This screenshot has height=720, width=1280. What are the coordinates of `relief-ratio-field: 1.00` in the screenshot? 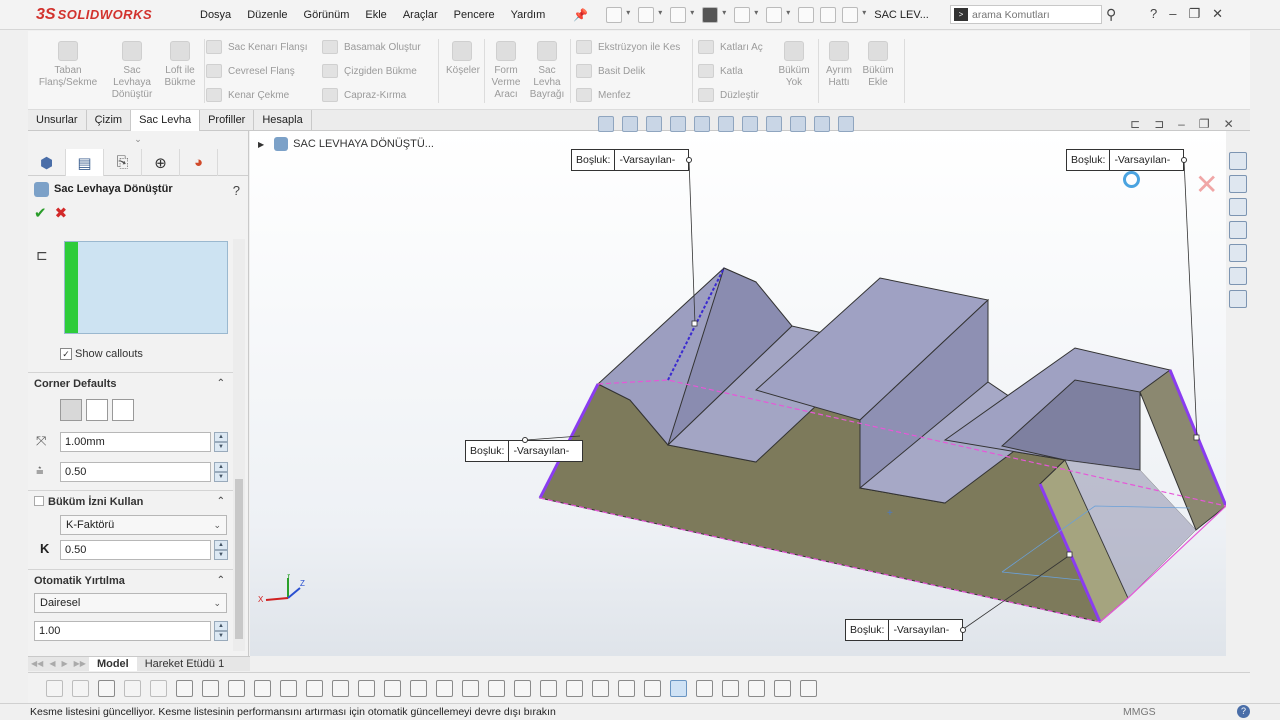 It's located at (122, 631).